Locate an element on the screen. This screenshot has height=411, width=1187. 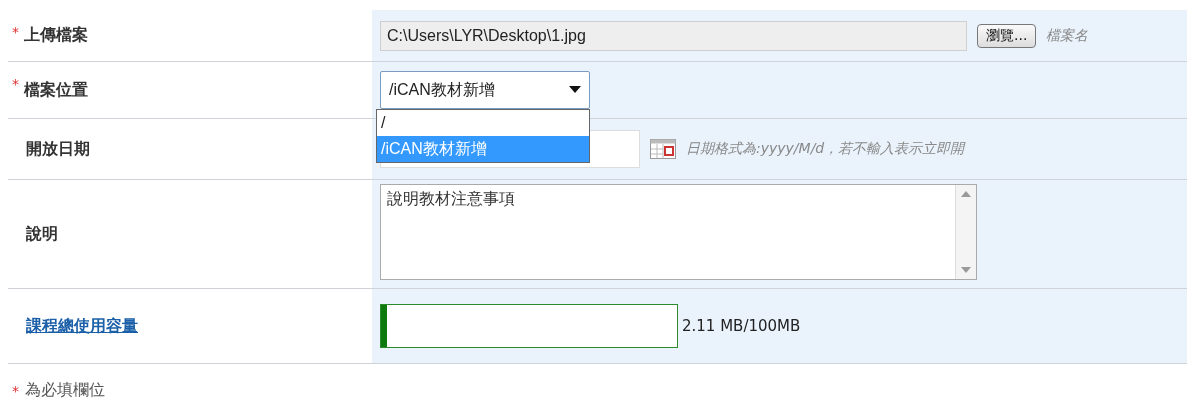
usage-reading: 2.11 MB/100MB is located at coordinates (741, 326).